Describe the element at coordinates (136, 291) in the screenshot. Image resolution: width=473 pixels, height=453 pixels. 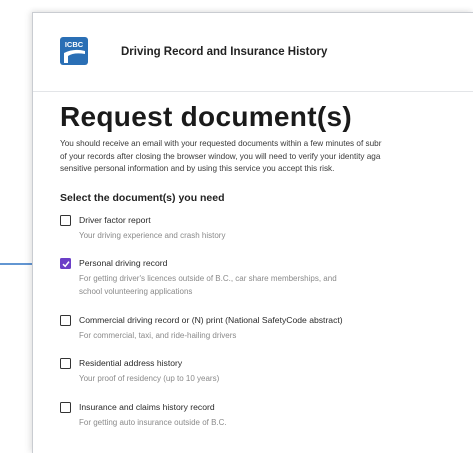
I see `option-desc-line: school volunteering applications` at that location.